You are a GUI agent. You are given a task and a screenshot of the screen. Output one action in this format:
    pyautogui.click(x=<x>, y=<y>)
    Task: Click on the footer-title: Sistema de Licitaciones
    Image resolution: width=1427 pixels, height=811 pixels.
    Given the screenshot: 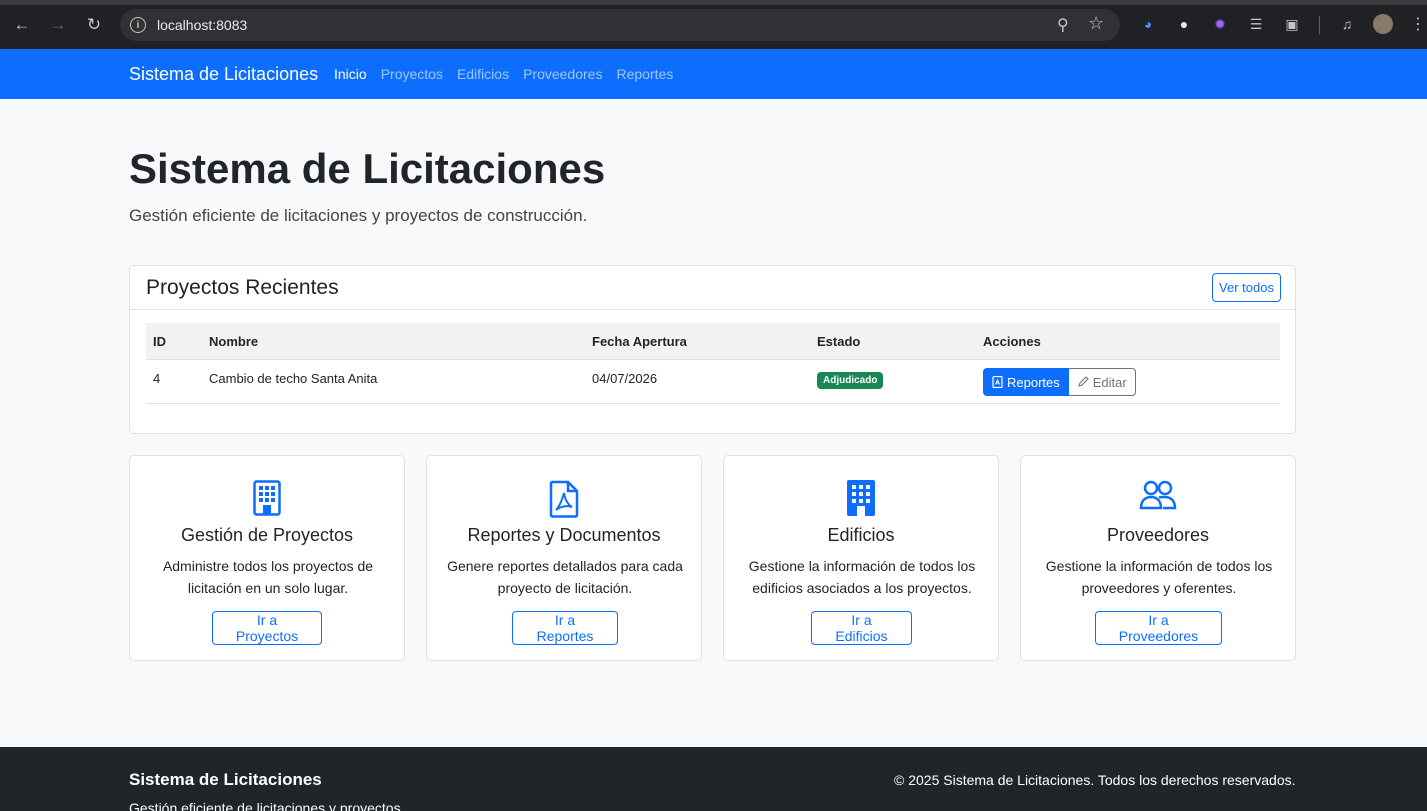 What is the action you would take?
    pyautogui.click(x=225, y=779)
    